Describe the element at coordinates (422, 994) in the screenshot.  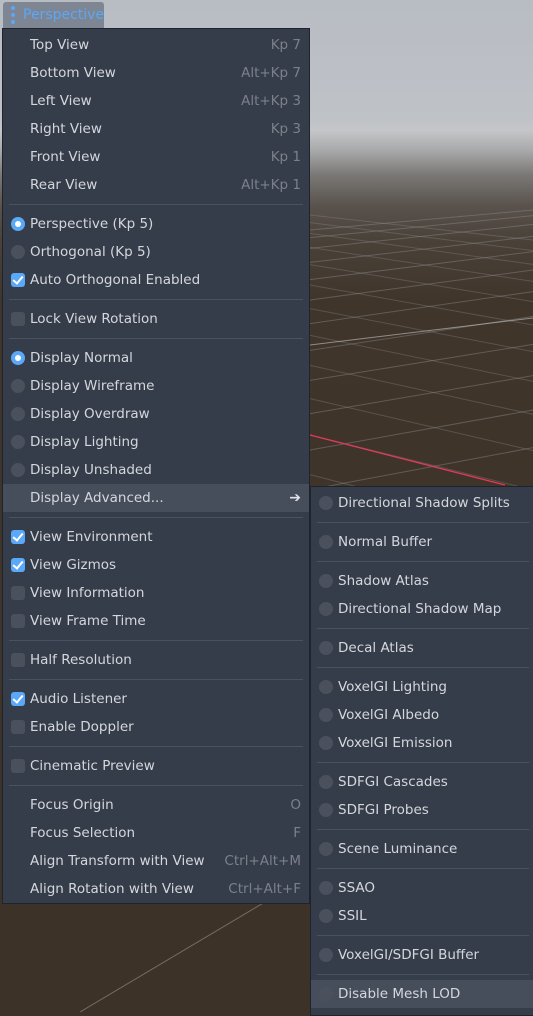
I see `menu-item-disable-mesh-lod: Disable Mesh LOD` at that location.